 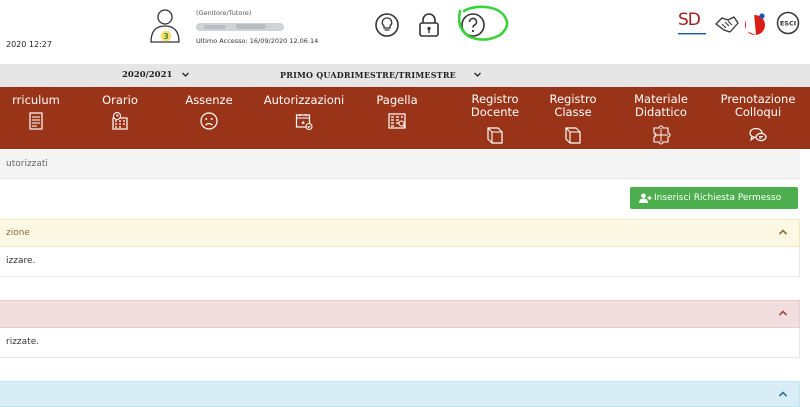 What do you see at coordinates (662, 135) in the screenshot?
I see `puzzle-icon` at bounding box center [662, 135].